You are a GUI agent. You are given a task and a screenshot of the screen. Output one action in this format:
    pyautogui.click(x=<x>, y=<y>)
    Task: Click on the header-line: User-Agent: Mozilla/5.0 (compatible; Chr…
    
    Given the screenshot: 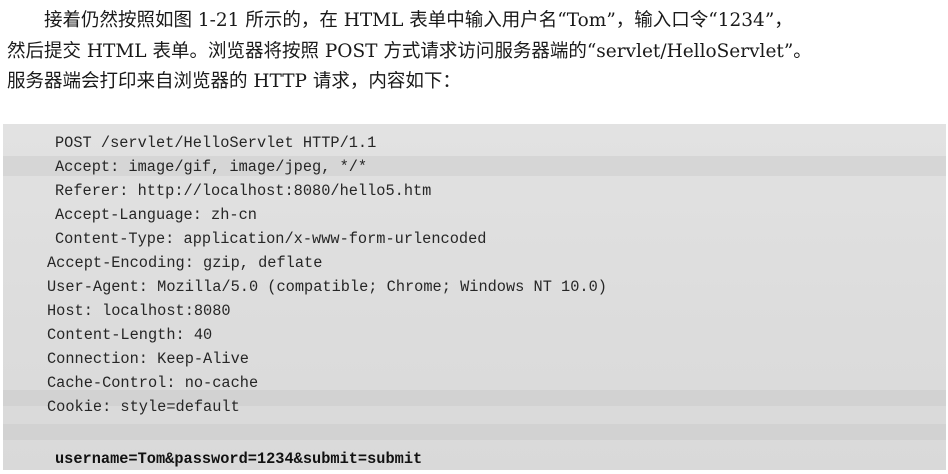 What is the action you would take?
    pyautogui.click(x=327, y=287)
    